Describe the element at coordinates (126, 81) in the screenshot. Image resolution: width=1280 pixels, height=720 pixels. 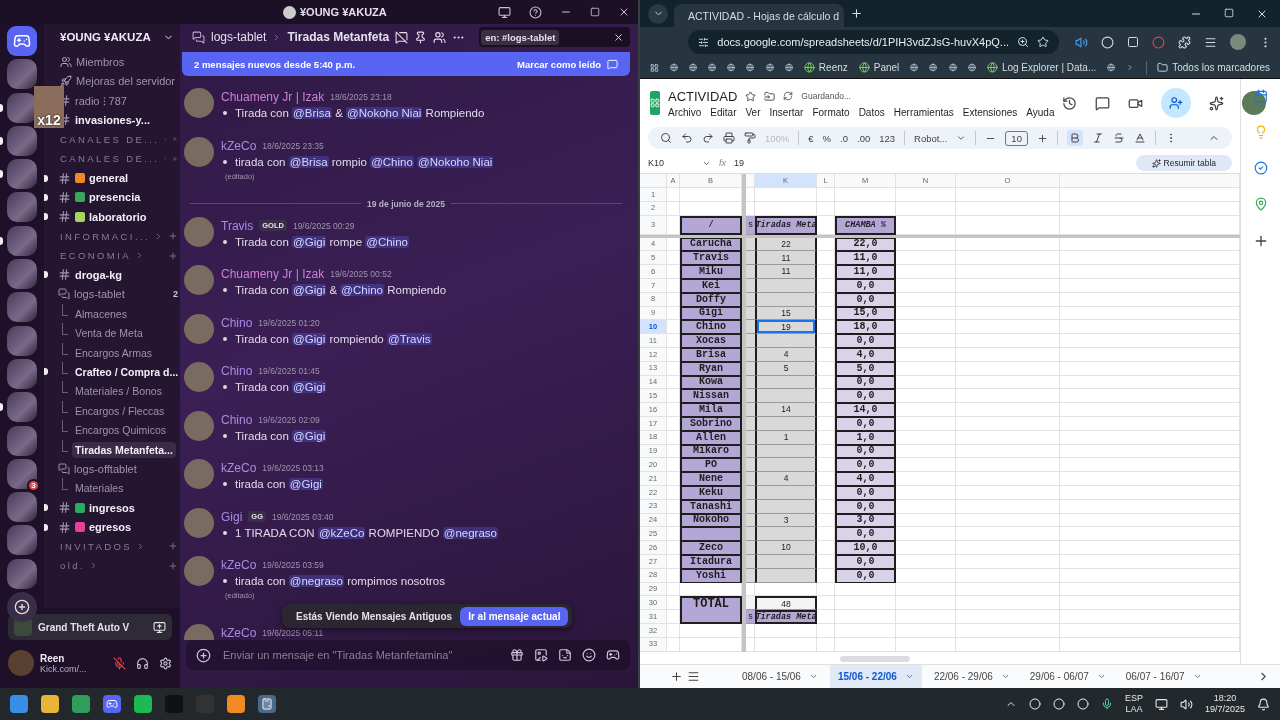
I see `channel-link: Mejoras del servidor` at that location.